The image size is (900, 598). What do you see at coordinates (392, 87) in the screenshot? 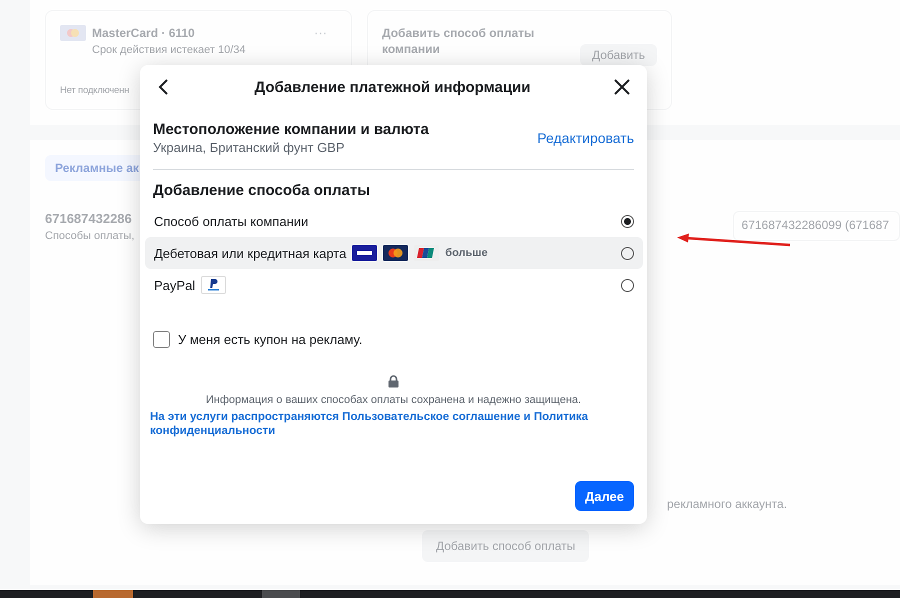
I see `dialog-title: Добавление платежной информации` at bounding box center [392, 87].